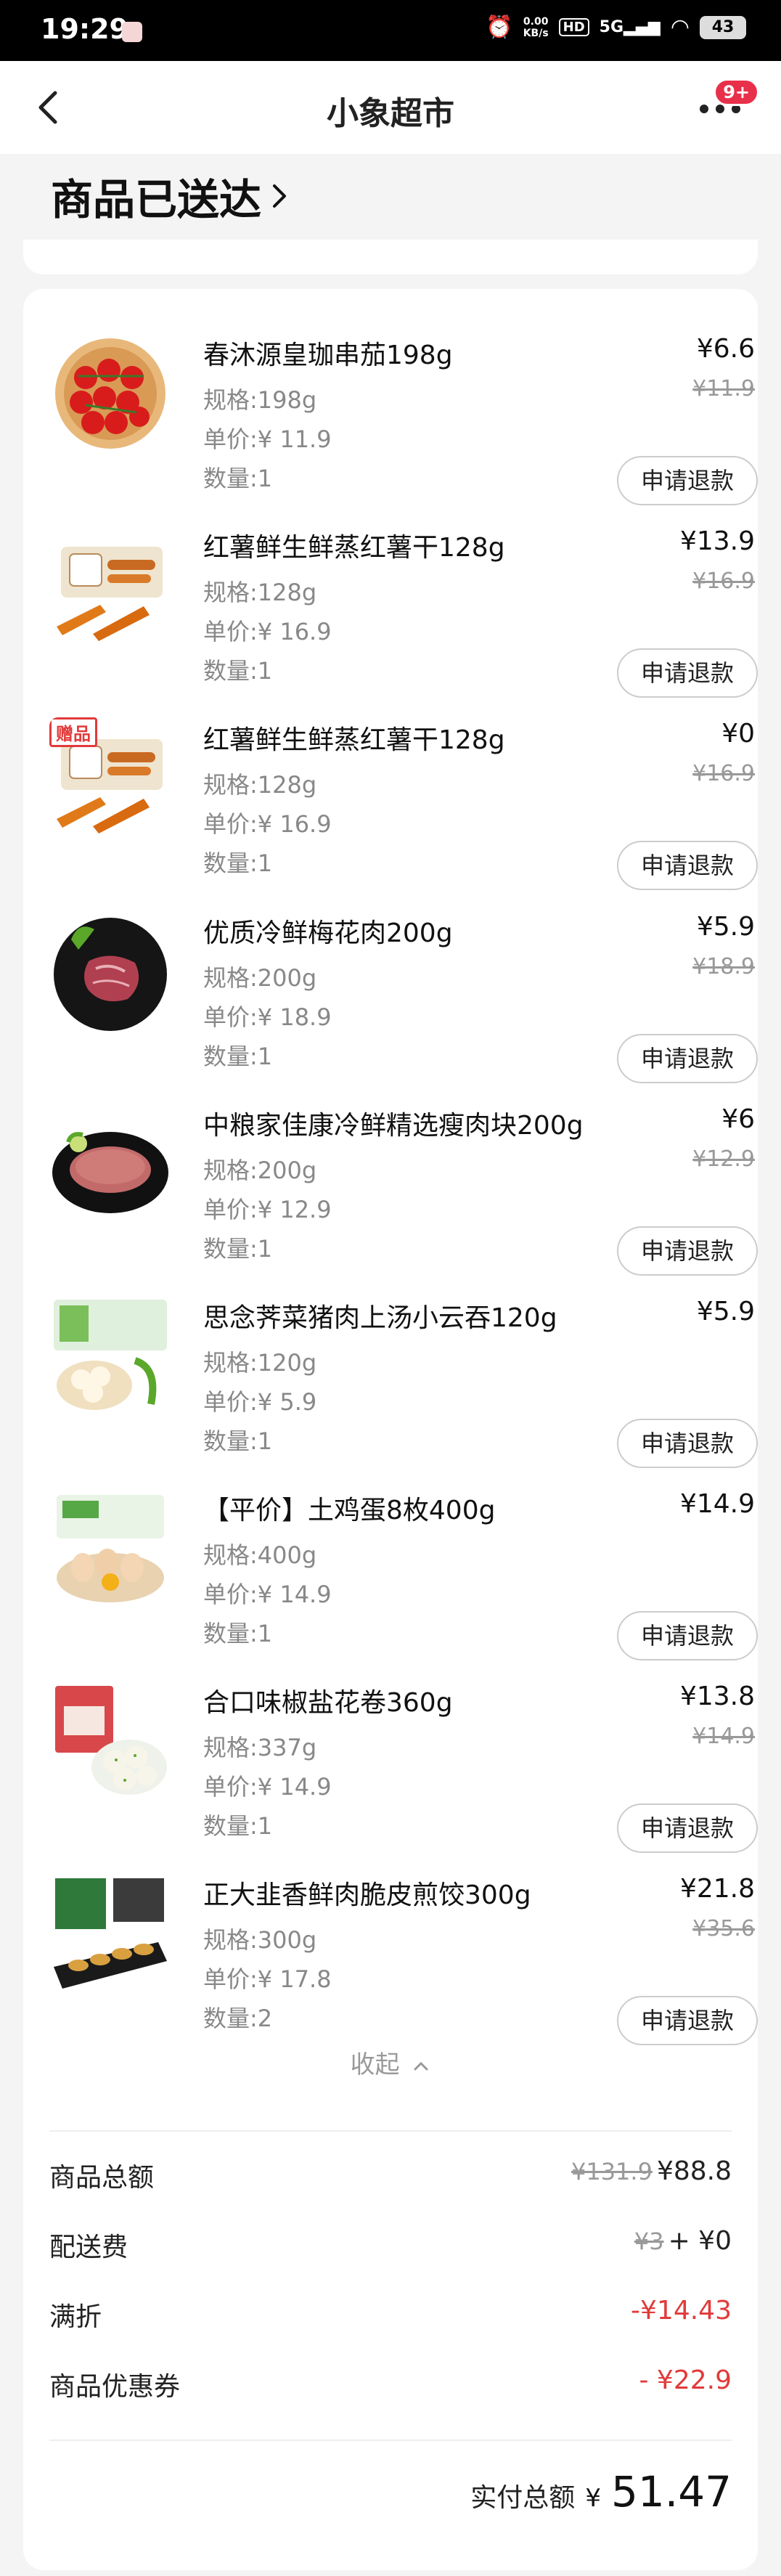 This screenshot has height=2576, width=781. What do you see at coordinates (700, 2241) in the screenshot?
I see `delivery-fee-amount: + ¥0` at bounding box center [700, 2241].